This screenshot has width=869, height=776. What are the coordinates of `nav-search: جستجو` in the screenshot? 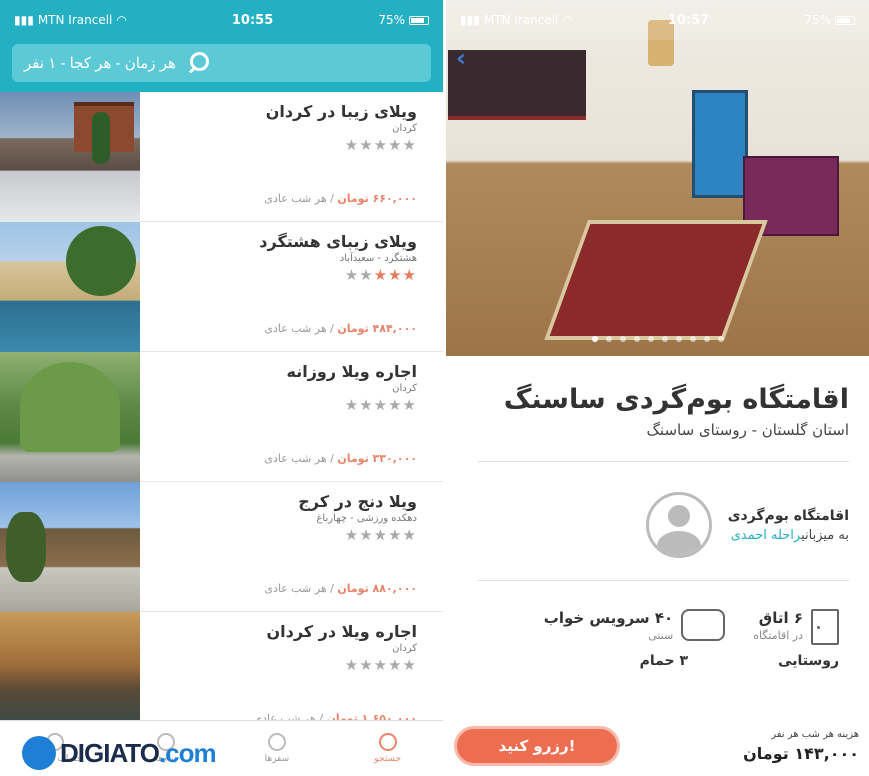 It's located at (387, 748).